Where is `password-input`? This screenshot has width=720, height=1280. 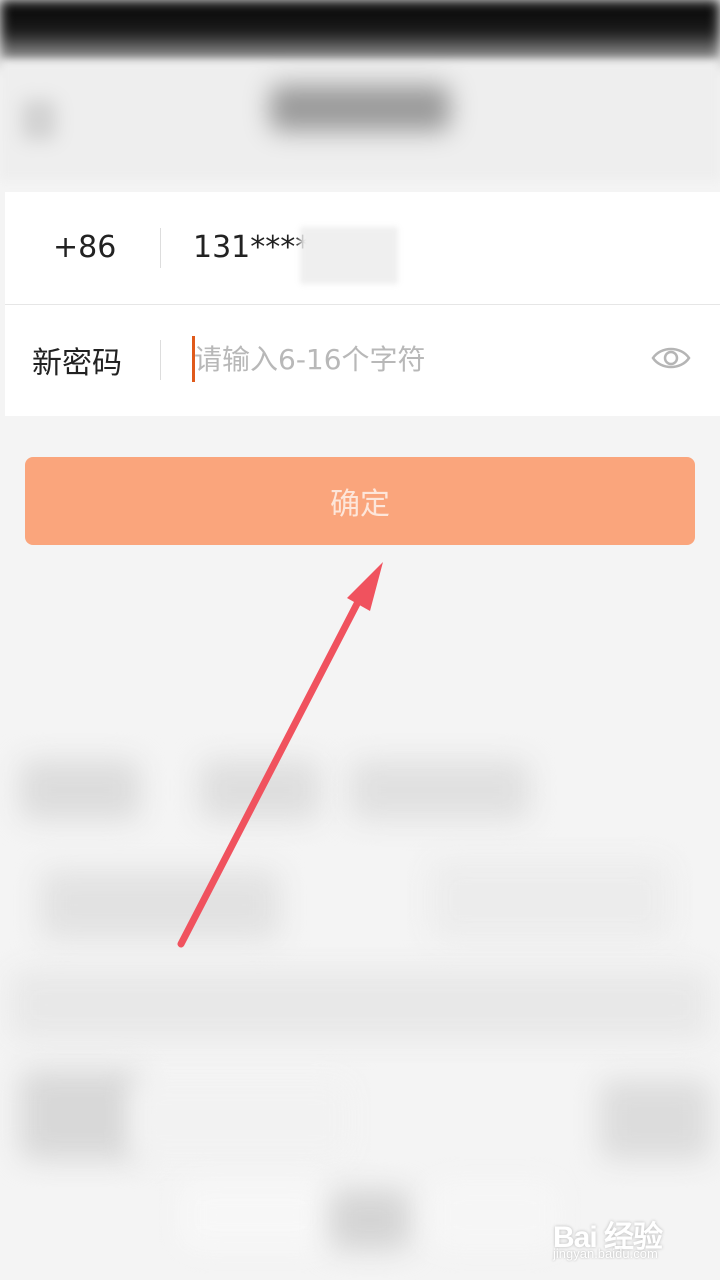
password-input is located at coordinates (404, 359).